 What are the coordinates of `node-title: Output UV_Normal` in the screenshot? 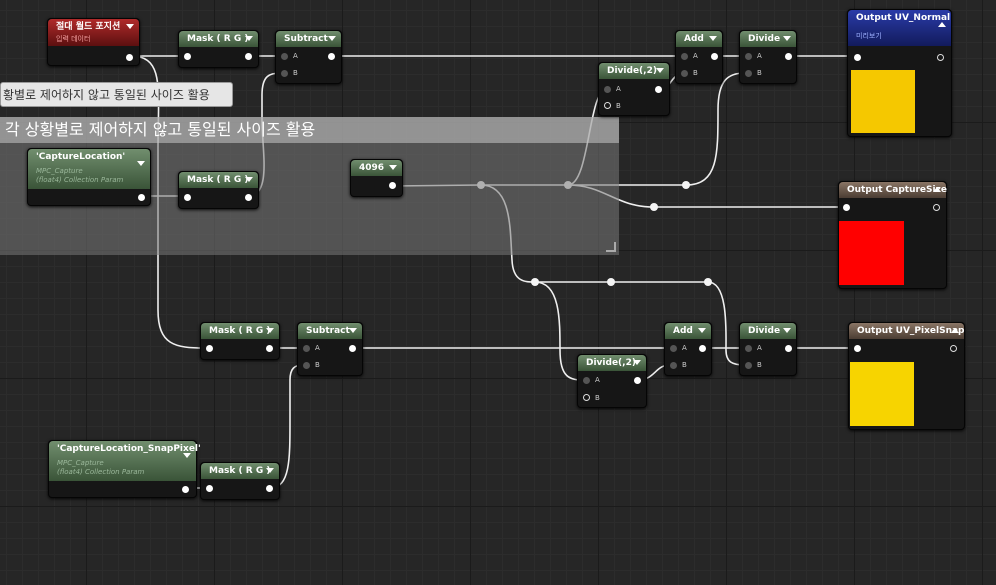 It's located at (903, 18).